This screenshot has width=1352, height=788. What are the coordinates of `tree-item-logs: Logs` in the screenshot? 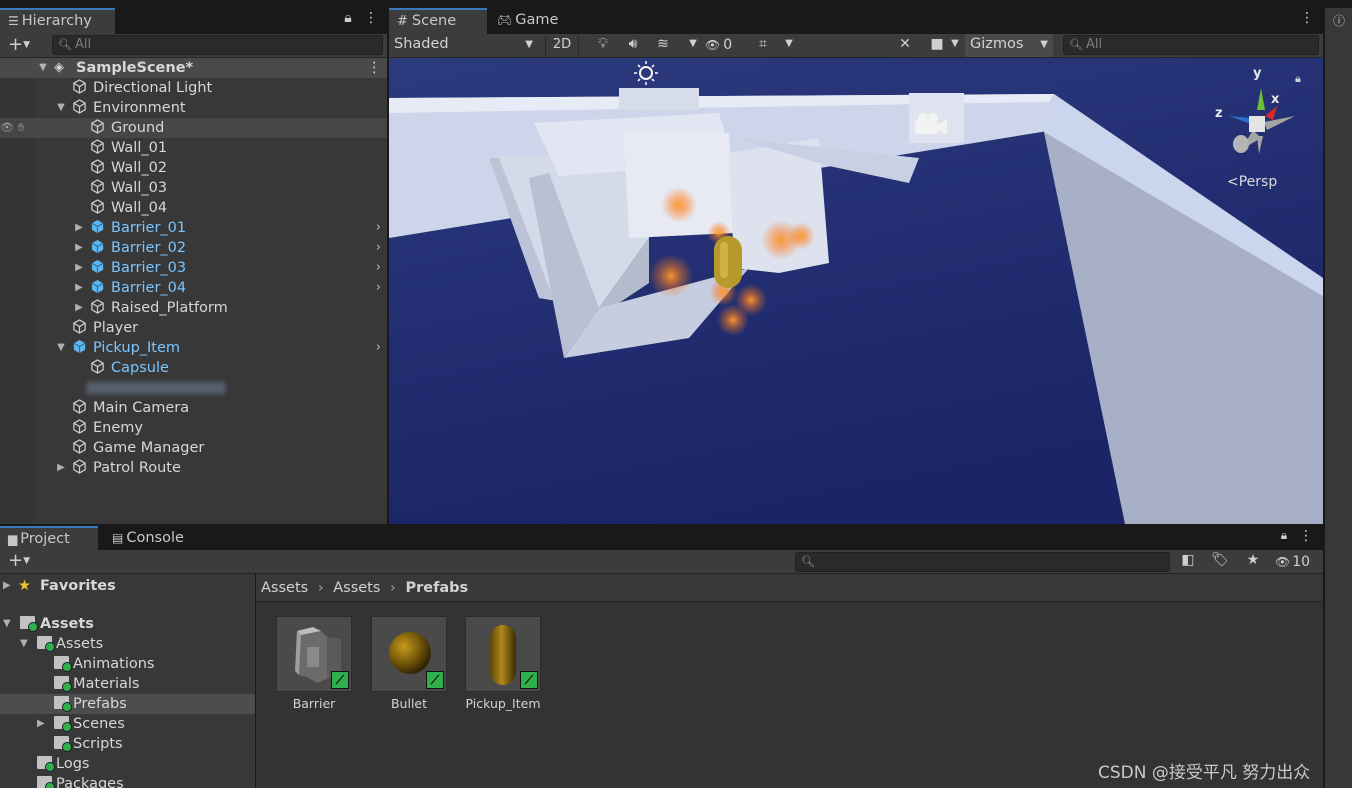 It's located at (127, 764).